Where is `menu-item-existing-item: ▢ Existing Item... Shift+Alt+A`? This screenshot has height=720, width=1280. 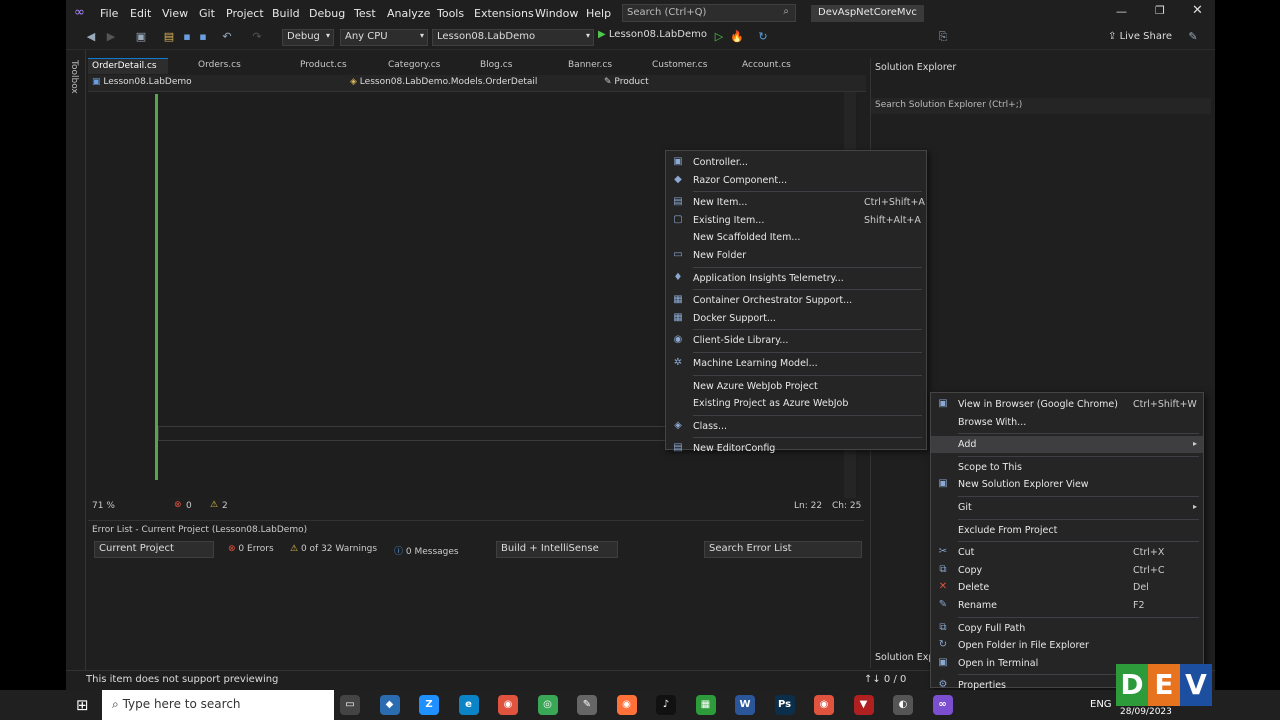 menu-item-existing-item: ▢ Existing Item... Shift+Alt+A is located at coordinates (796, 220).